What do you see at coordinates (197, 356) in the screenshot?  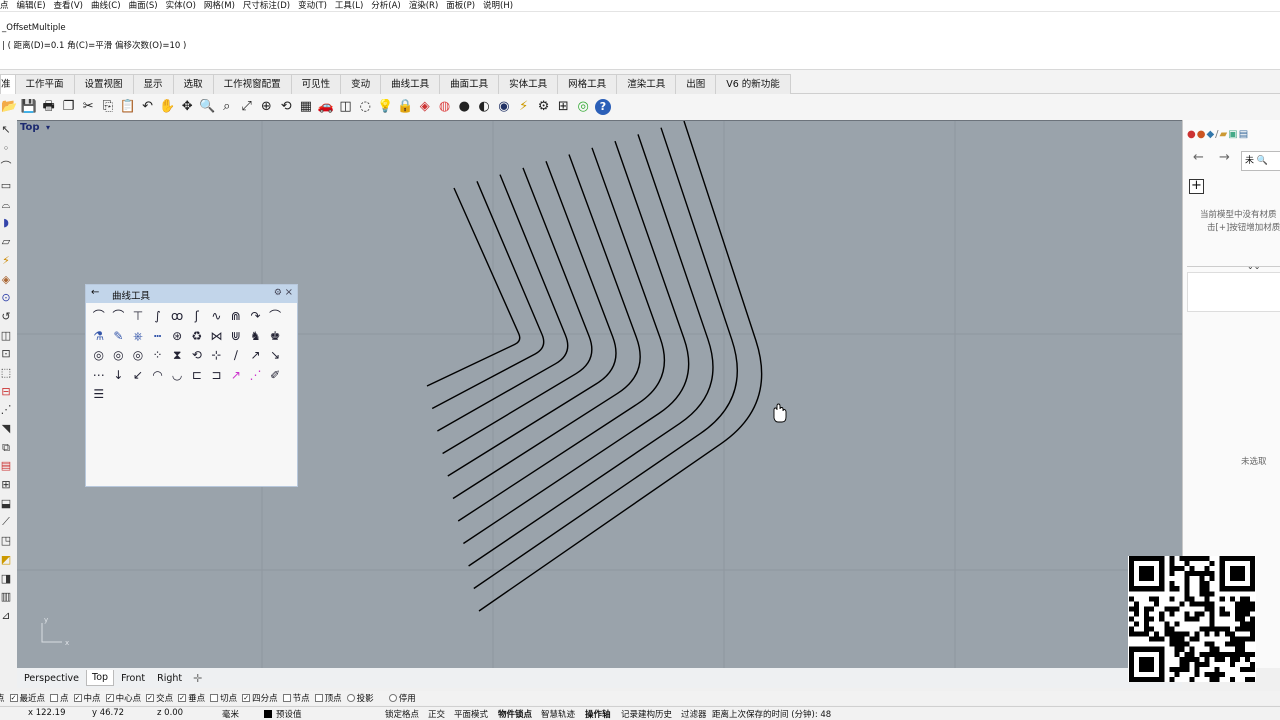 I see `curve-tool-icon: ⟲` at bounding box center [197, 356].